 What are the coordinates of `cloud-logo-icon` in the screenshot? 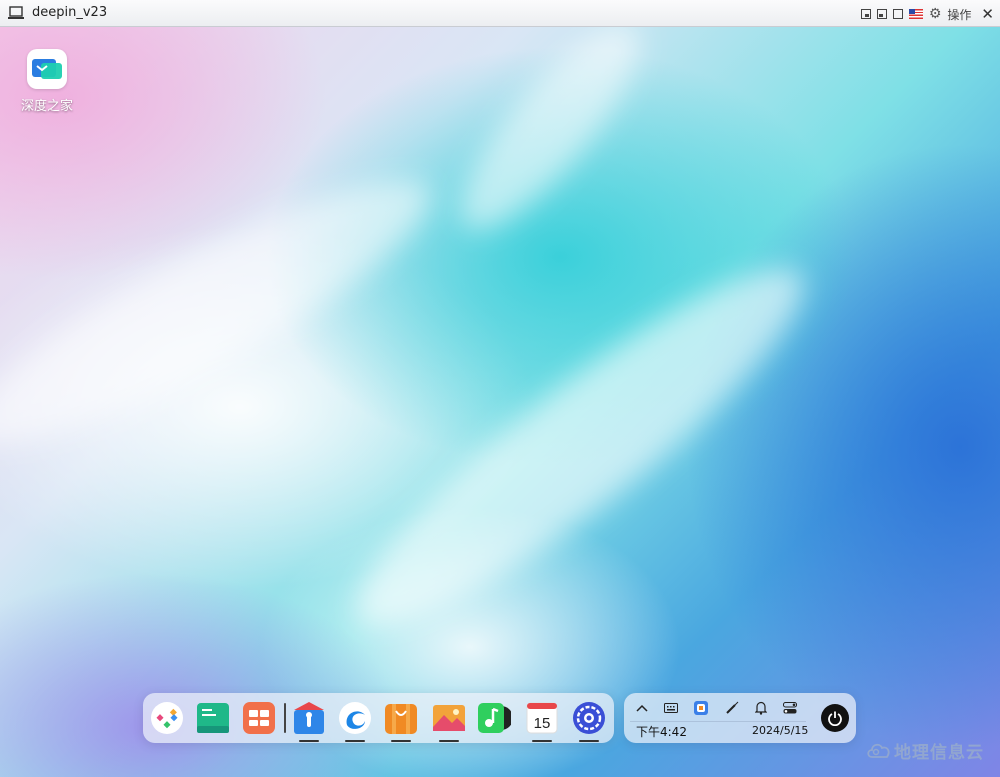 It's located at (878, 750).